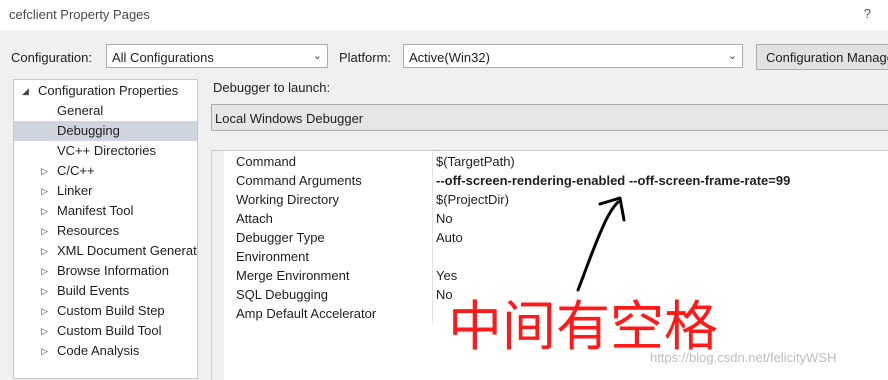  I want to click on property-name: Amp Default Accelerator, so click(306, 313).